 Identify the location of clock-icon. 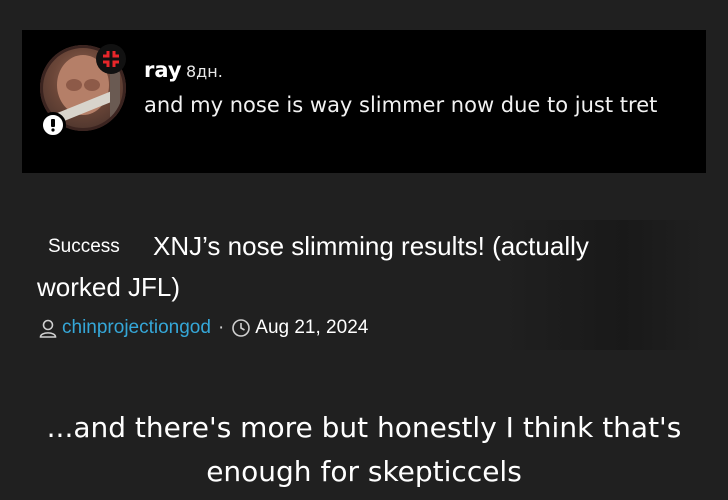
(241, 328).